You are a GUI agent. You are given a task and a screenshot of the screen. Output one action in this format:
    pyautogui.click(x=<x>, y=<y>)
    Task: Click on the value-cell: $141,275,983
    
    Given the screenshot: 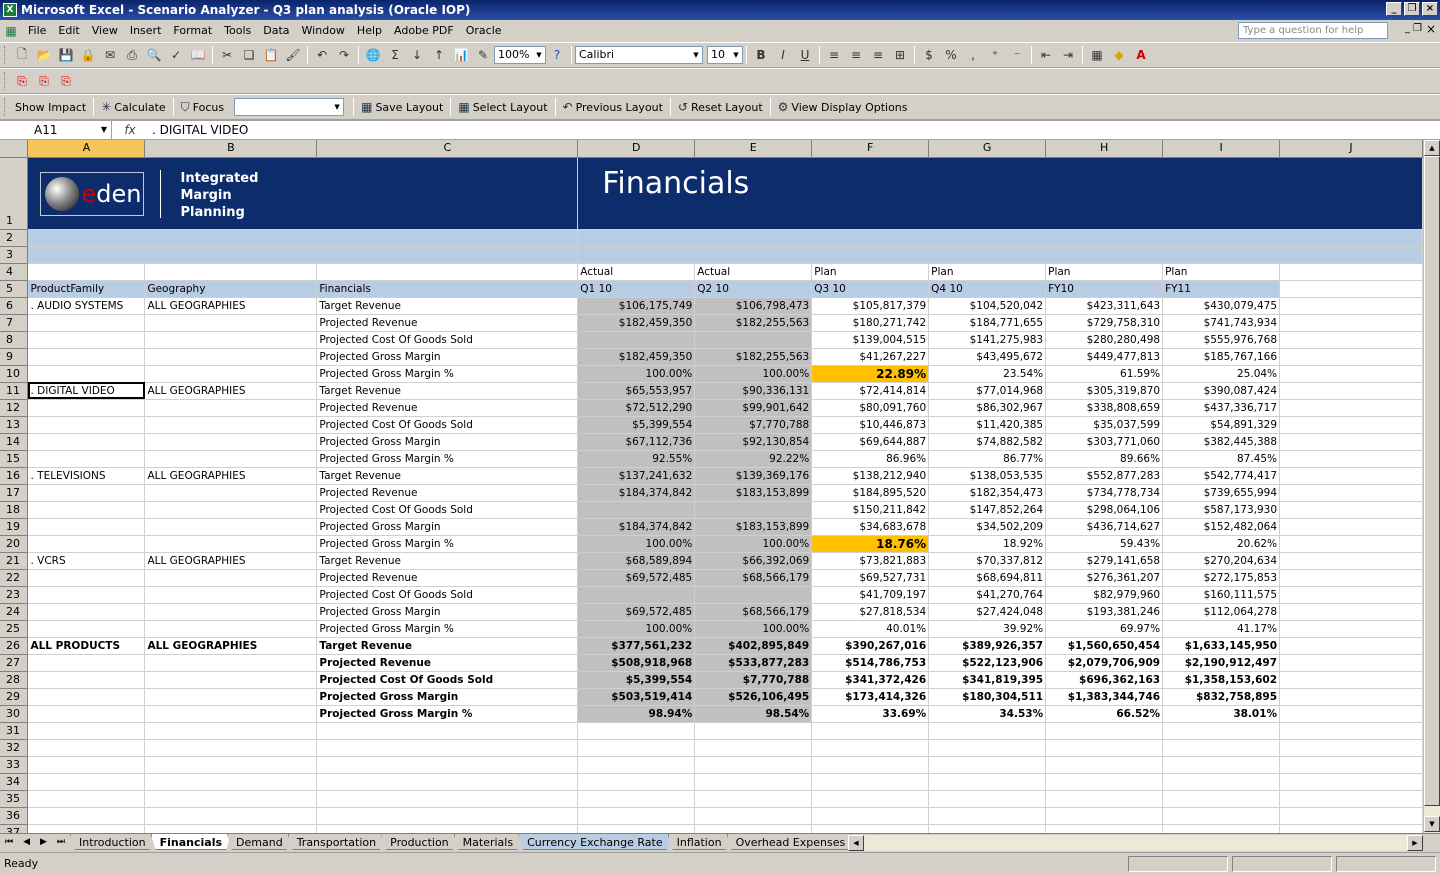 What is the action you would take?
    pyautogui.click(x=987, y=340)
    